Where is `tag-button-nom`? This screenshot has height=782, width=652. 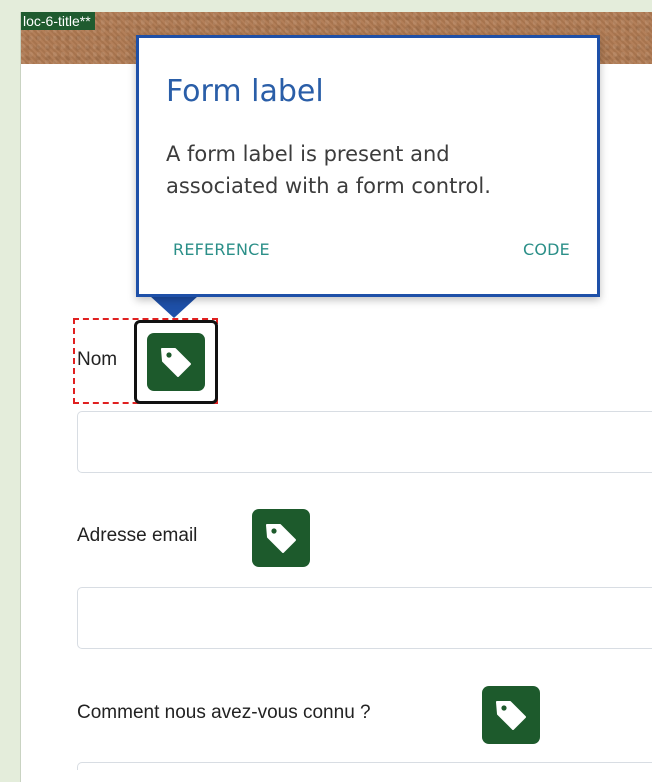 tag-button-nom is located at coordinates (176, 362).